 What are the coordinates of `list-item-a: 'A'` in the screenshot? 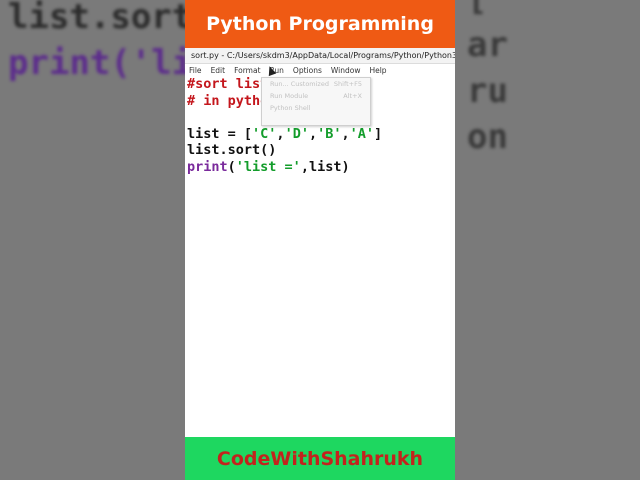 It's located at (362, 133).